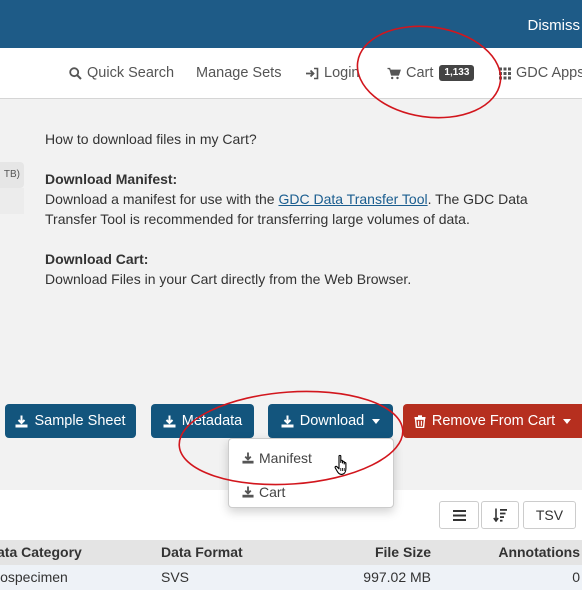 This screenshot has width=582, height=590. Describe the element at coordinates (549, 73) in the screenshot. I see `gdc-apps-label: GDC Apps` at that location.